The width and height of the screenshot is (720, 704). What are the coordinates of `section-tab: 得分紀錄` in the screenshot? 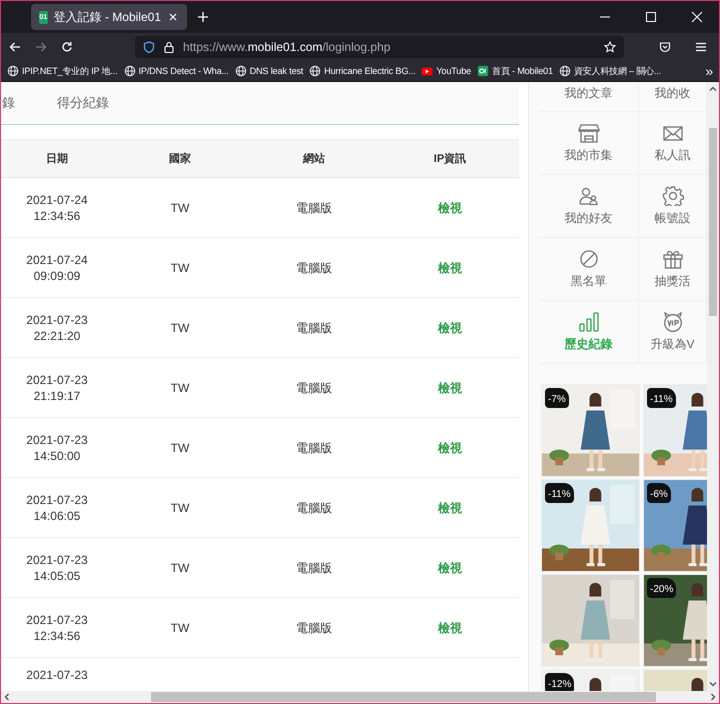 It's located at (83, 103).